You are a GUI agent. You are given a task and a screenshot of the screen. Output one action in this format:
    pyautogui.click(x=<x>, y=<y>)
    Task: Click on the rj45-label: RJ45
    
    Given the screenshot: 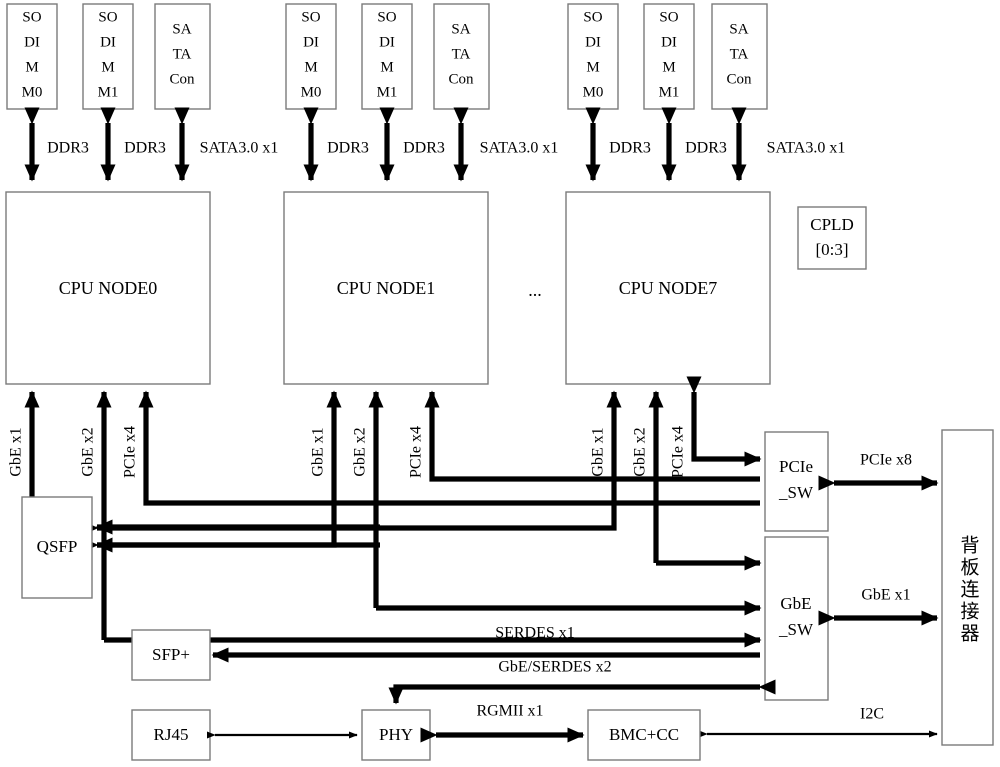 What is the action you would take?
    pyautogui.click(x=171, y=734)
    